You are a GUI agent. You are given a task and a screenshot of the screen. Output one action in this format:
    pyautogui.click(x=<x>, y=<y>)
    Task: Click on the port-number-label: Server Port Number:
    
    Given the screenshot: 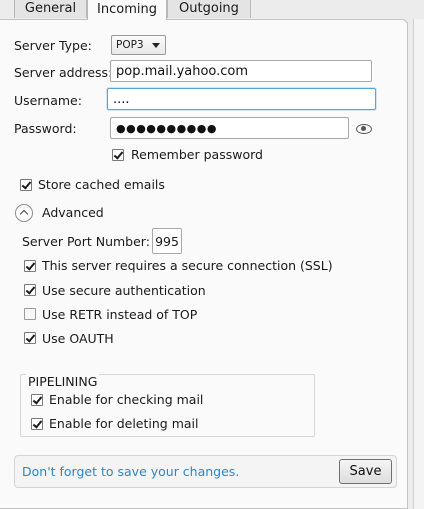 What is the action you would take?
    pyautogui.click(x=86, y=241)
    